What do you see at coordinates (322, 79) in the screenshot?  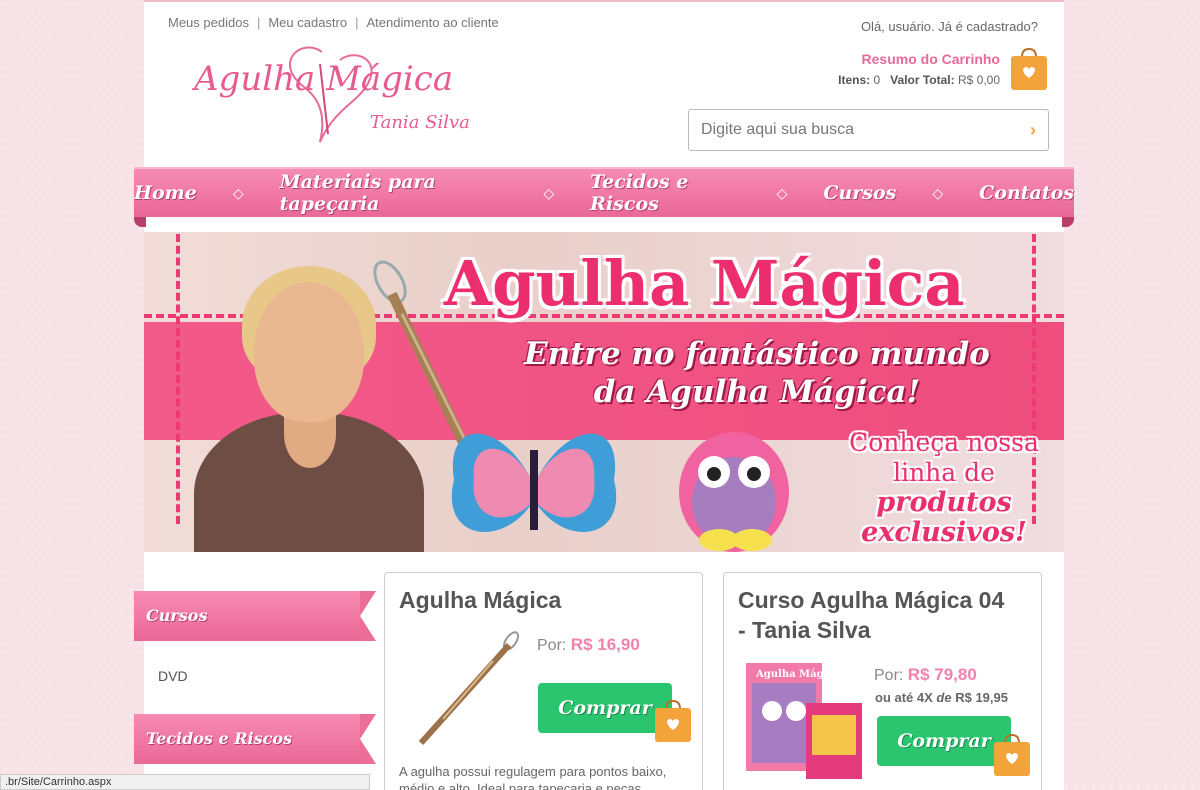 I see `logo-title: Agulha Mágica` at bounding box center [322, 79].